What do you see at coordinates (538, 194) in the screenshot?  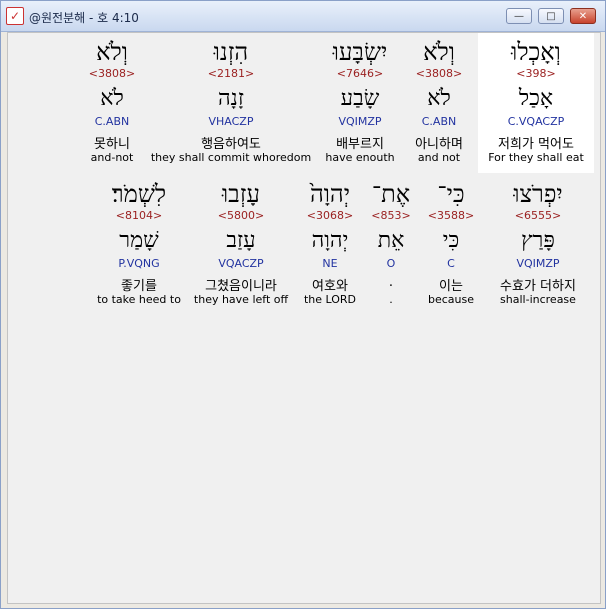 I see `hebrew-word: יִפְרֹצוּ` at bounding box center [538, 194].